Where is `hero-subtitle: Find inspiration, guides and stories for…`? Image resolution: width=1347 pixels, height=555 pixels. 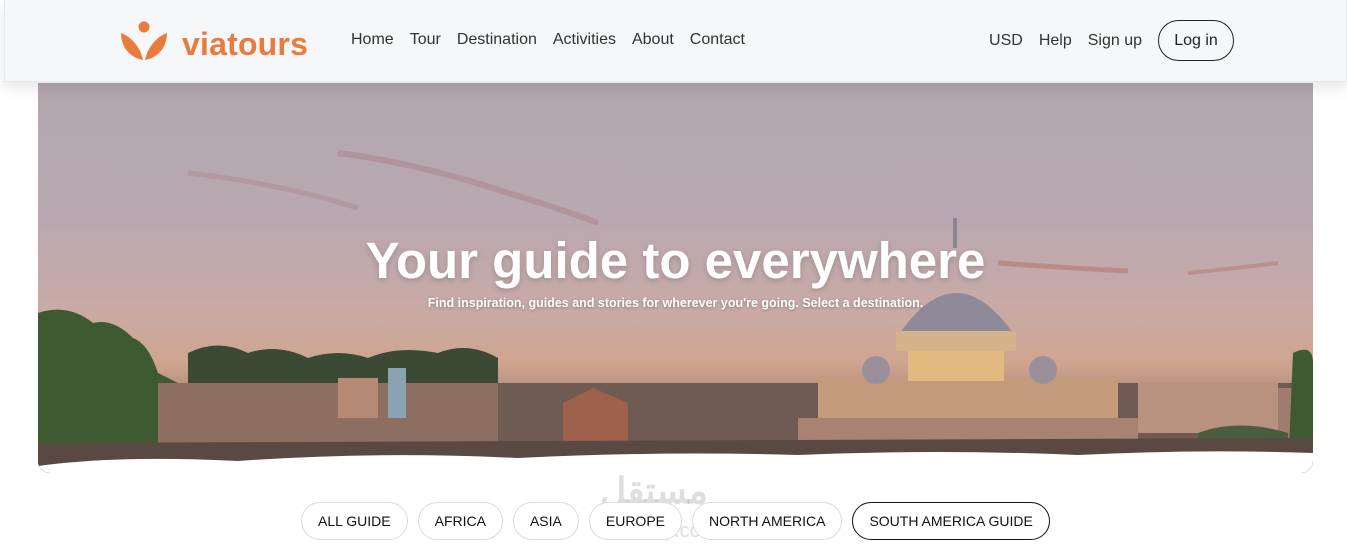
hero-subtitle: Find inspiration, guides and stories for… is located at coordinates (675, 303).